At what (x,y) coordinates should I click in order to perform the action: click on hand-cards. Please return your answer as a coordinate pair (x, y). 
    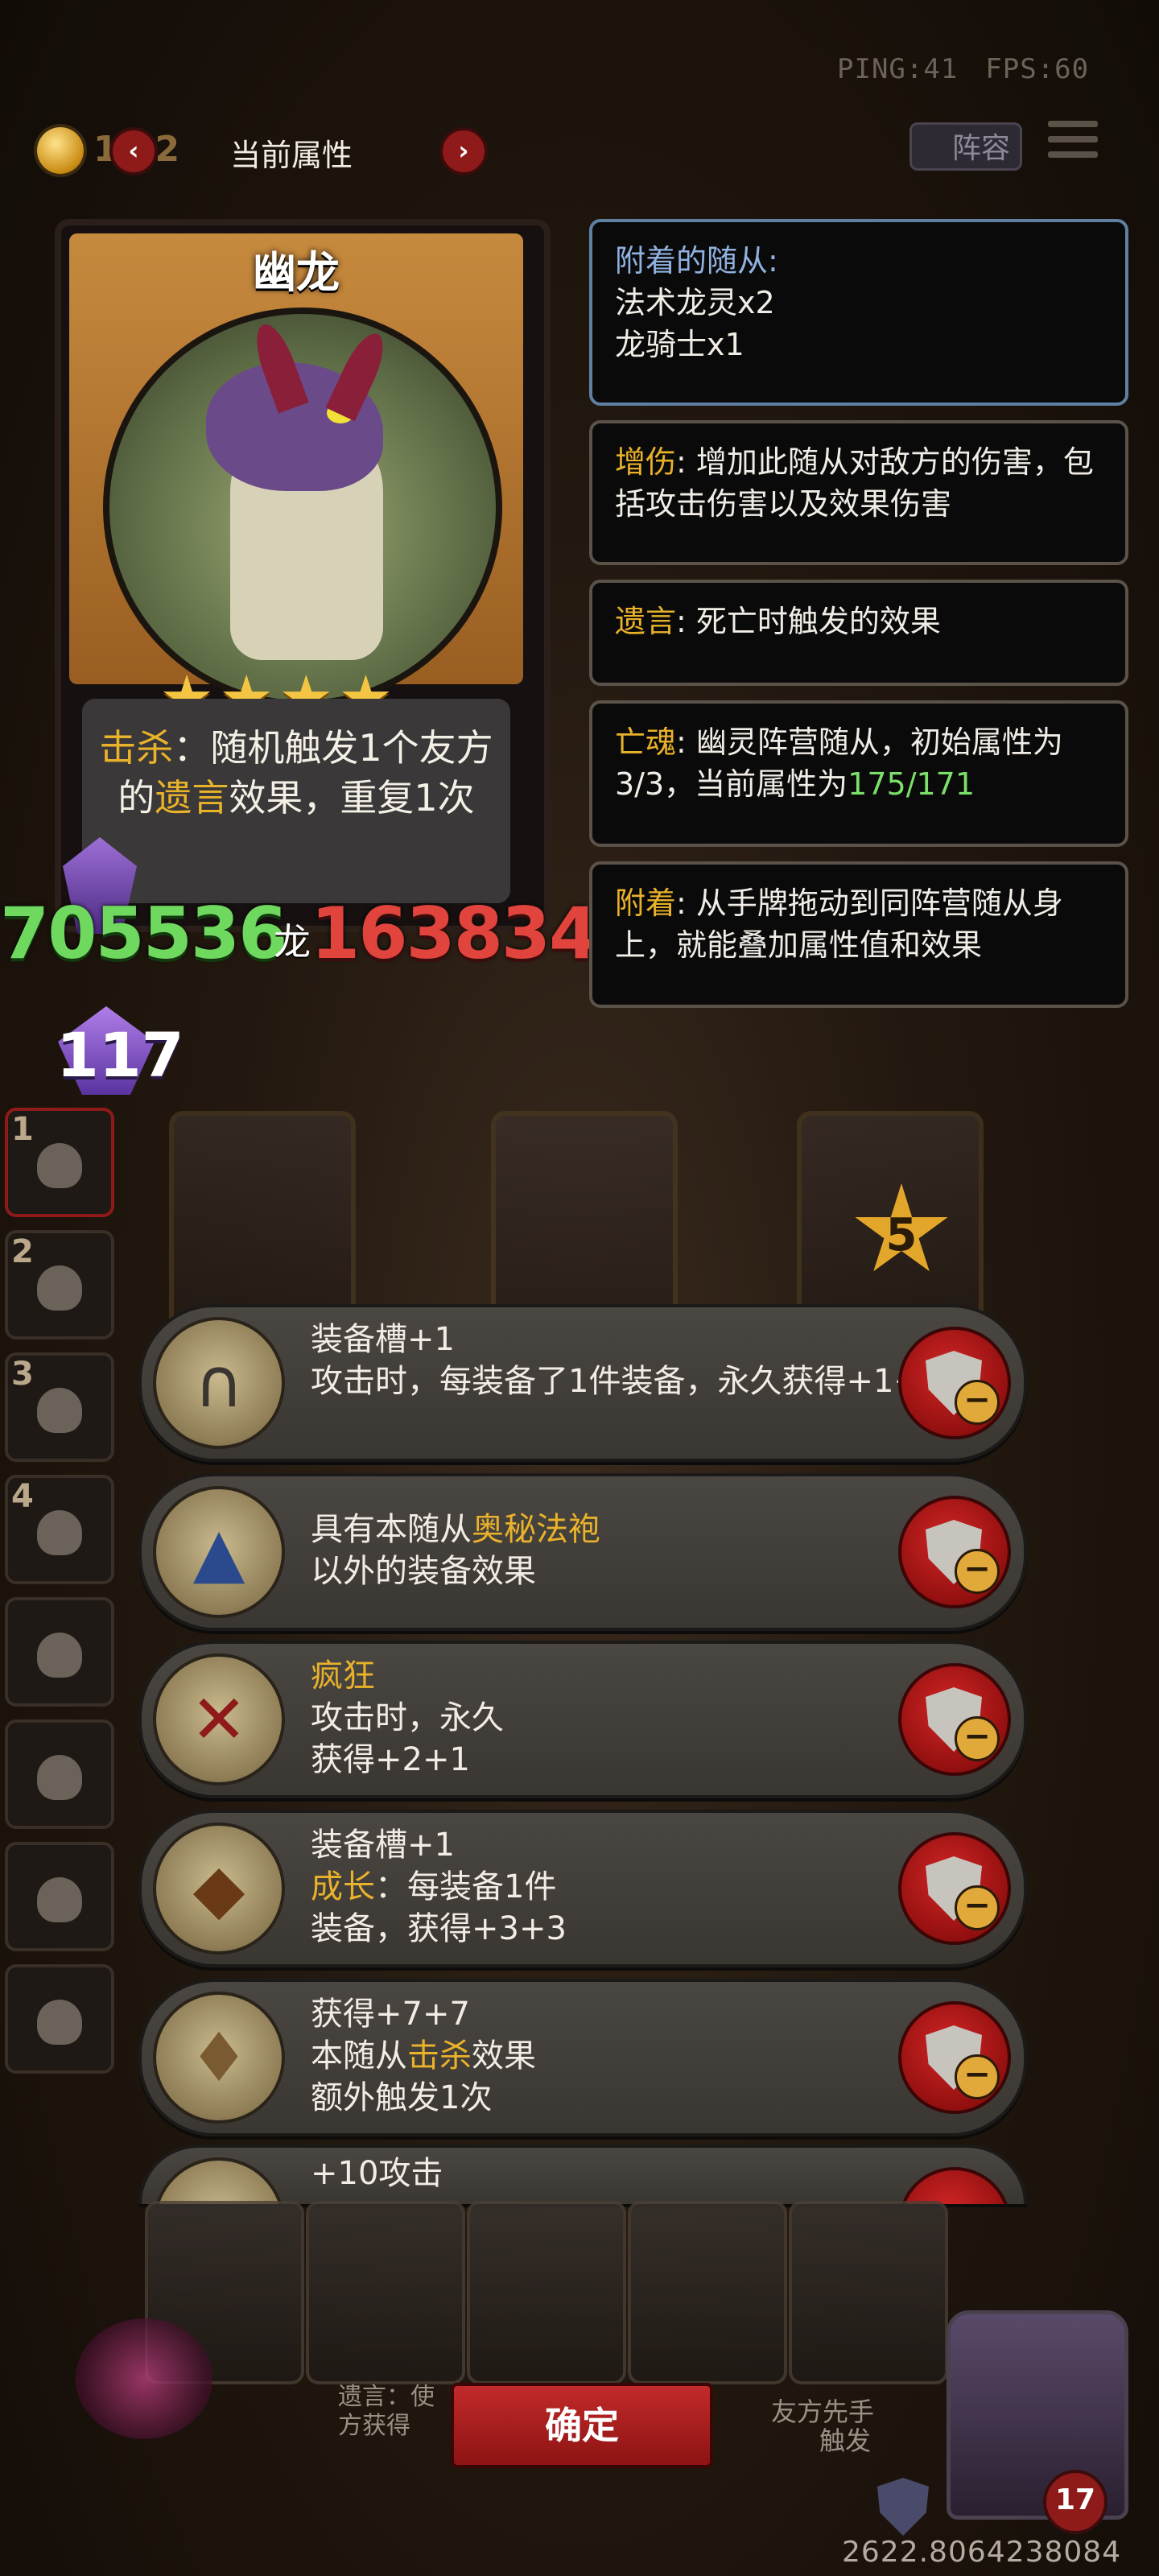
    Looking at the image, I should click on (587, 2292).